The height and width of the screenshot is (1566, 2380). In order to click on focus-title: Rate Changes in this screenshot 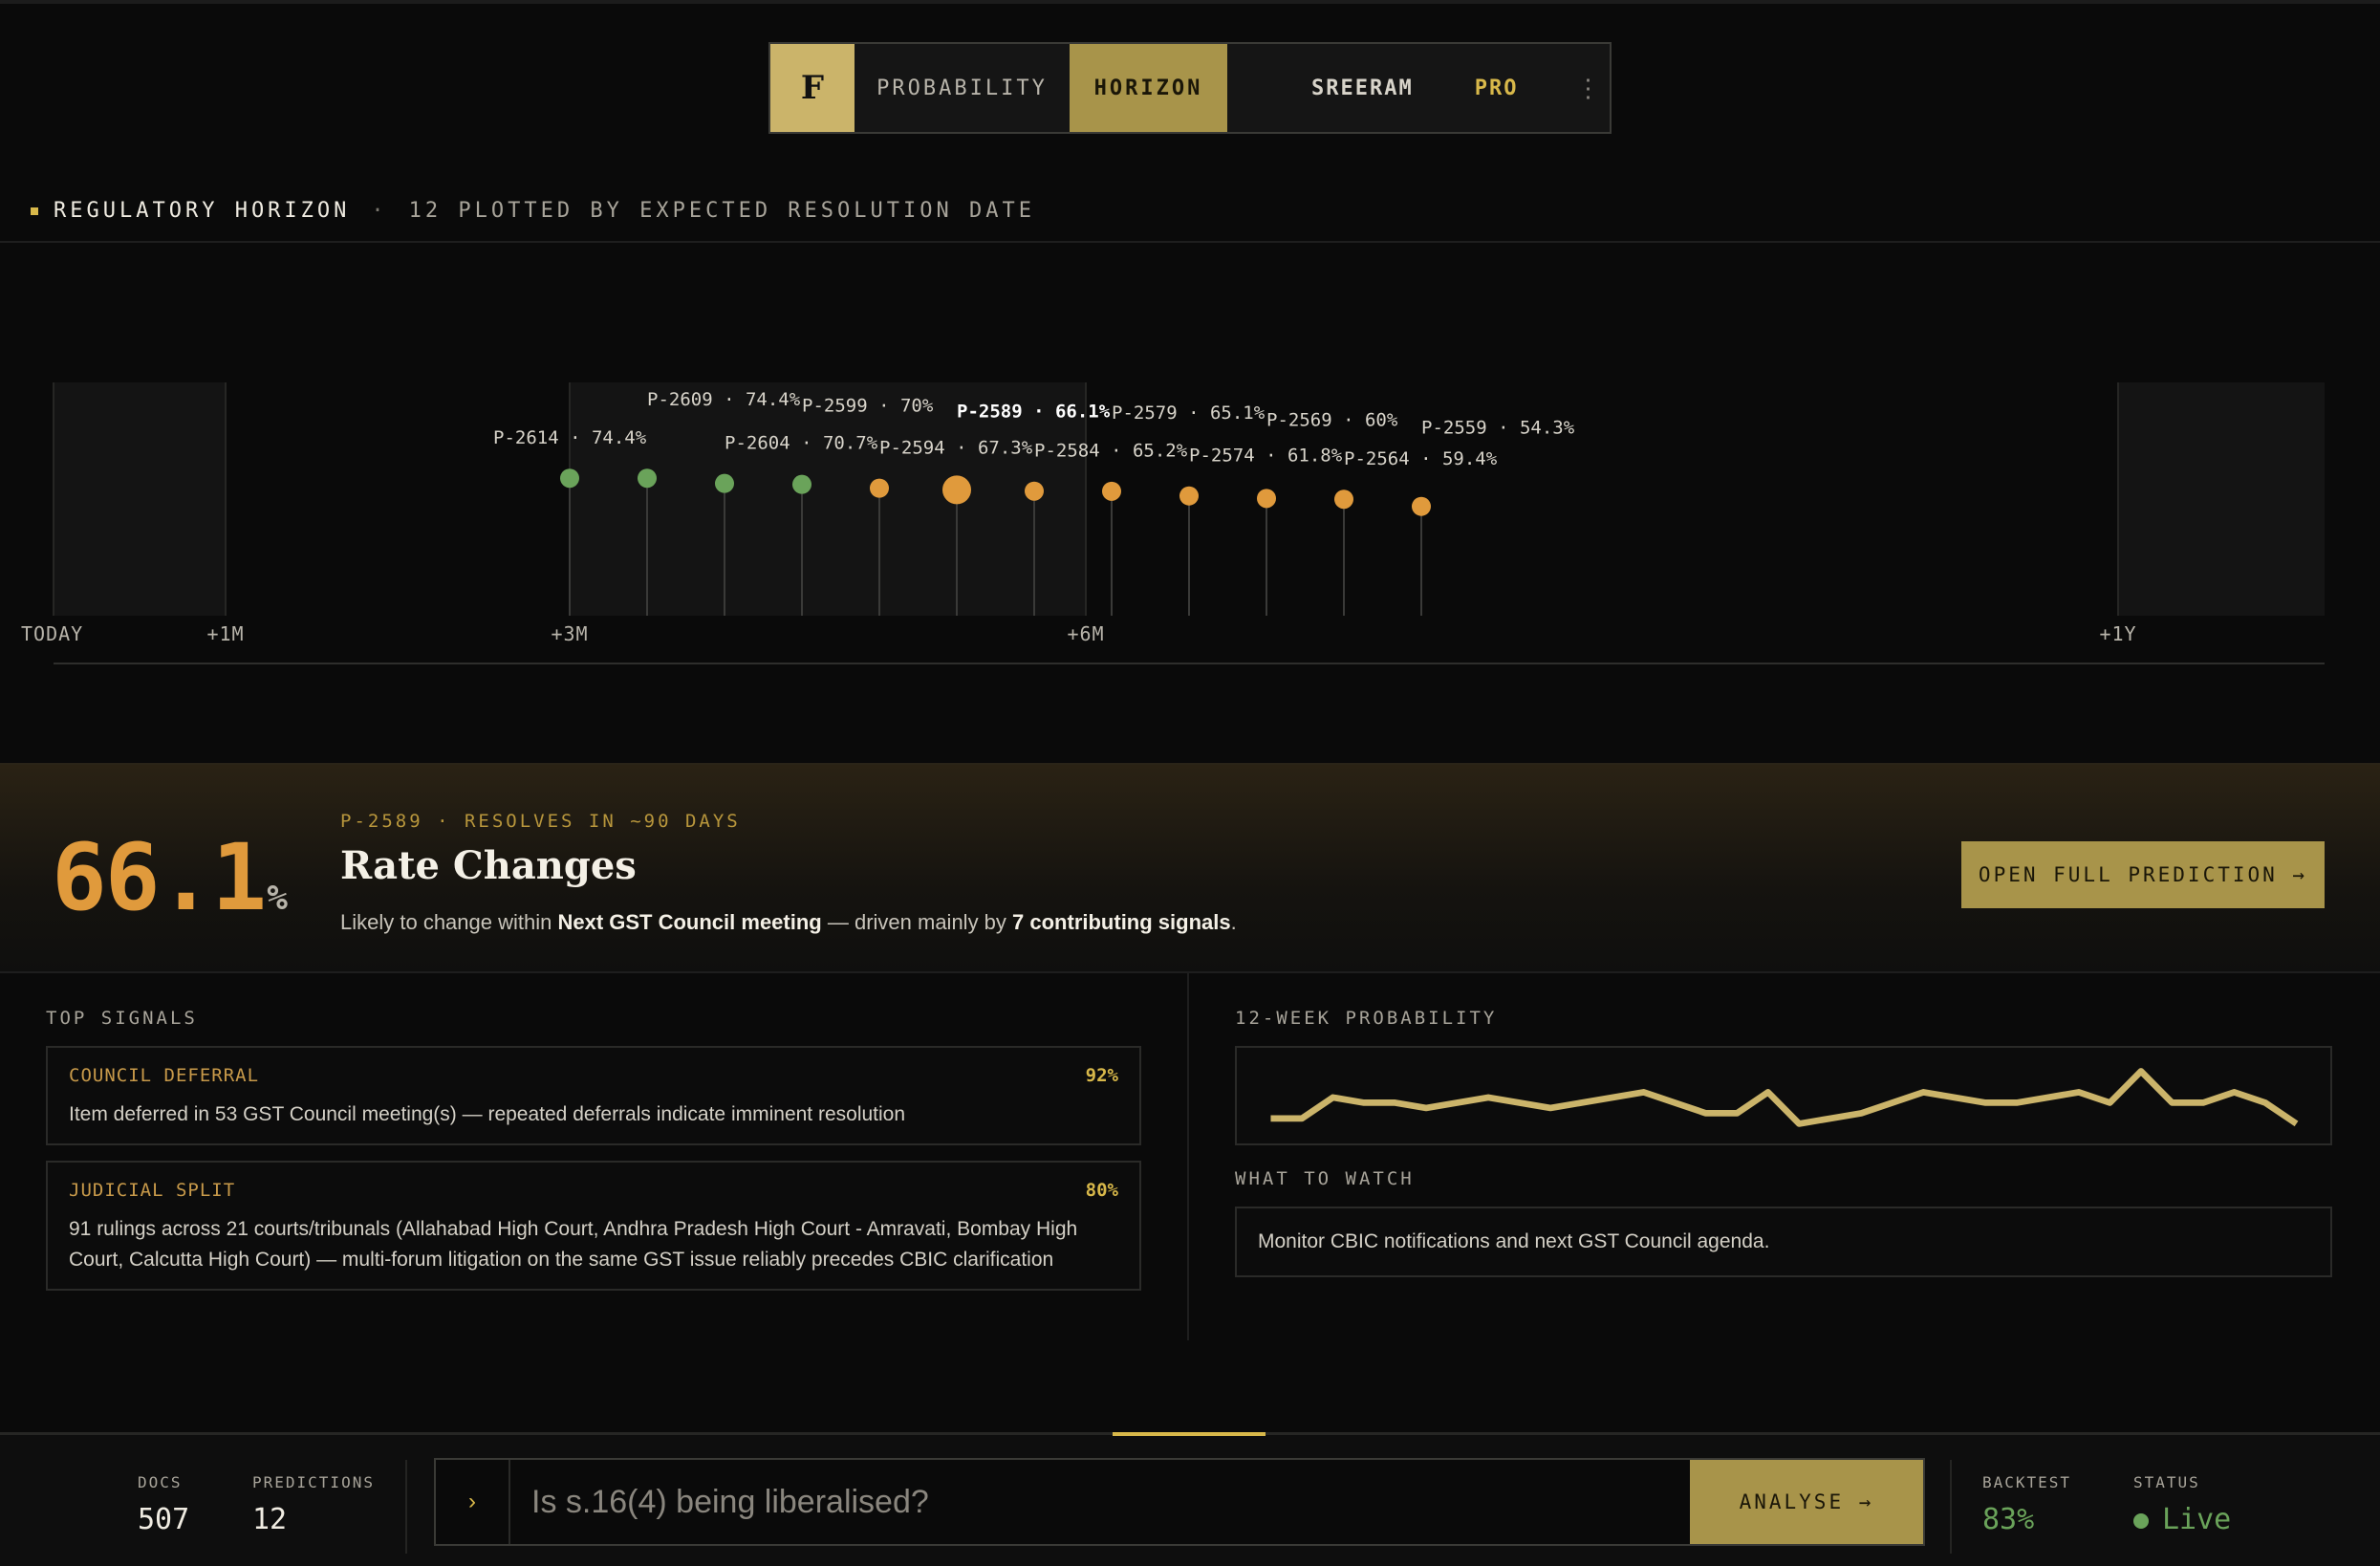, I will do `click(488, 865)`.